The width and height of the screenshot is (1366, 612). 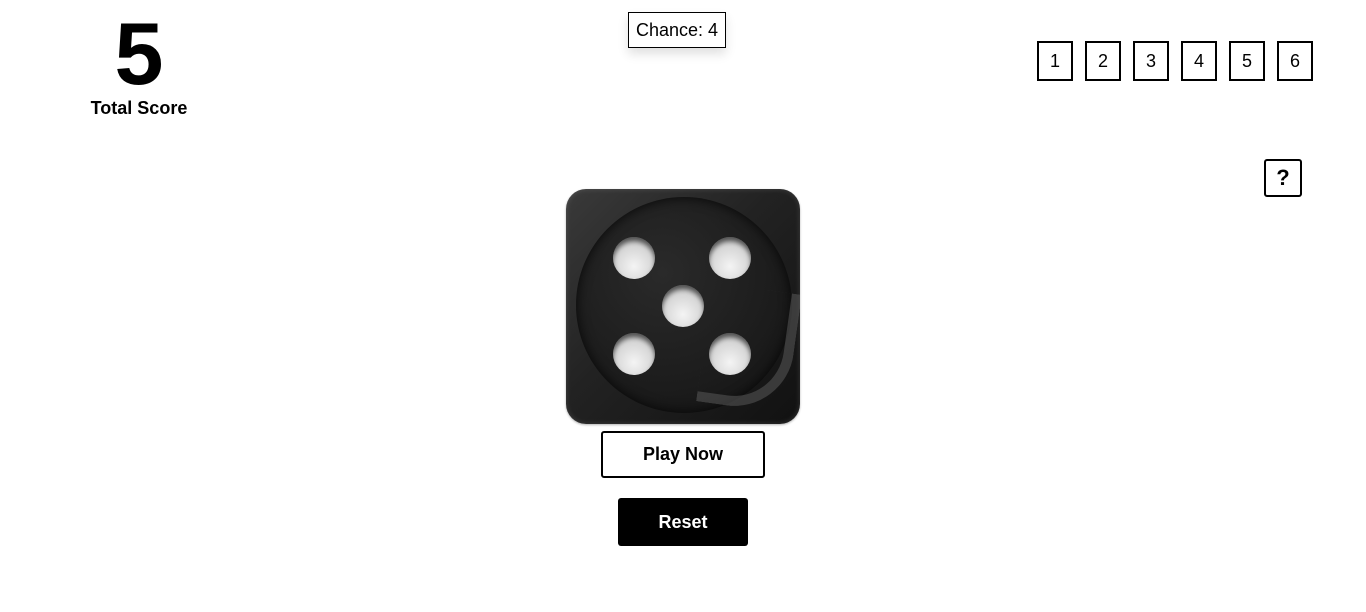 I want to click on die-pip-center, so click(x=683, y=306).